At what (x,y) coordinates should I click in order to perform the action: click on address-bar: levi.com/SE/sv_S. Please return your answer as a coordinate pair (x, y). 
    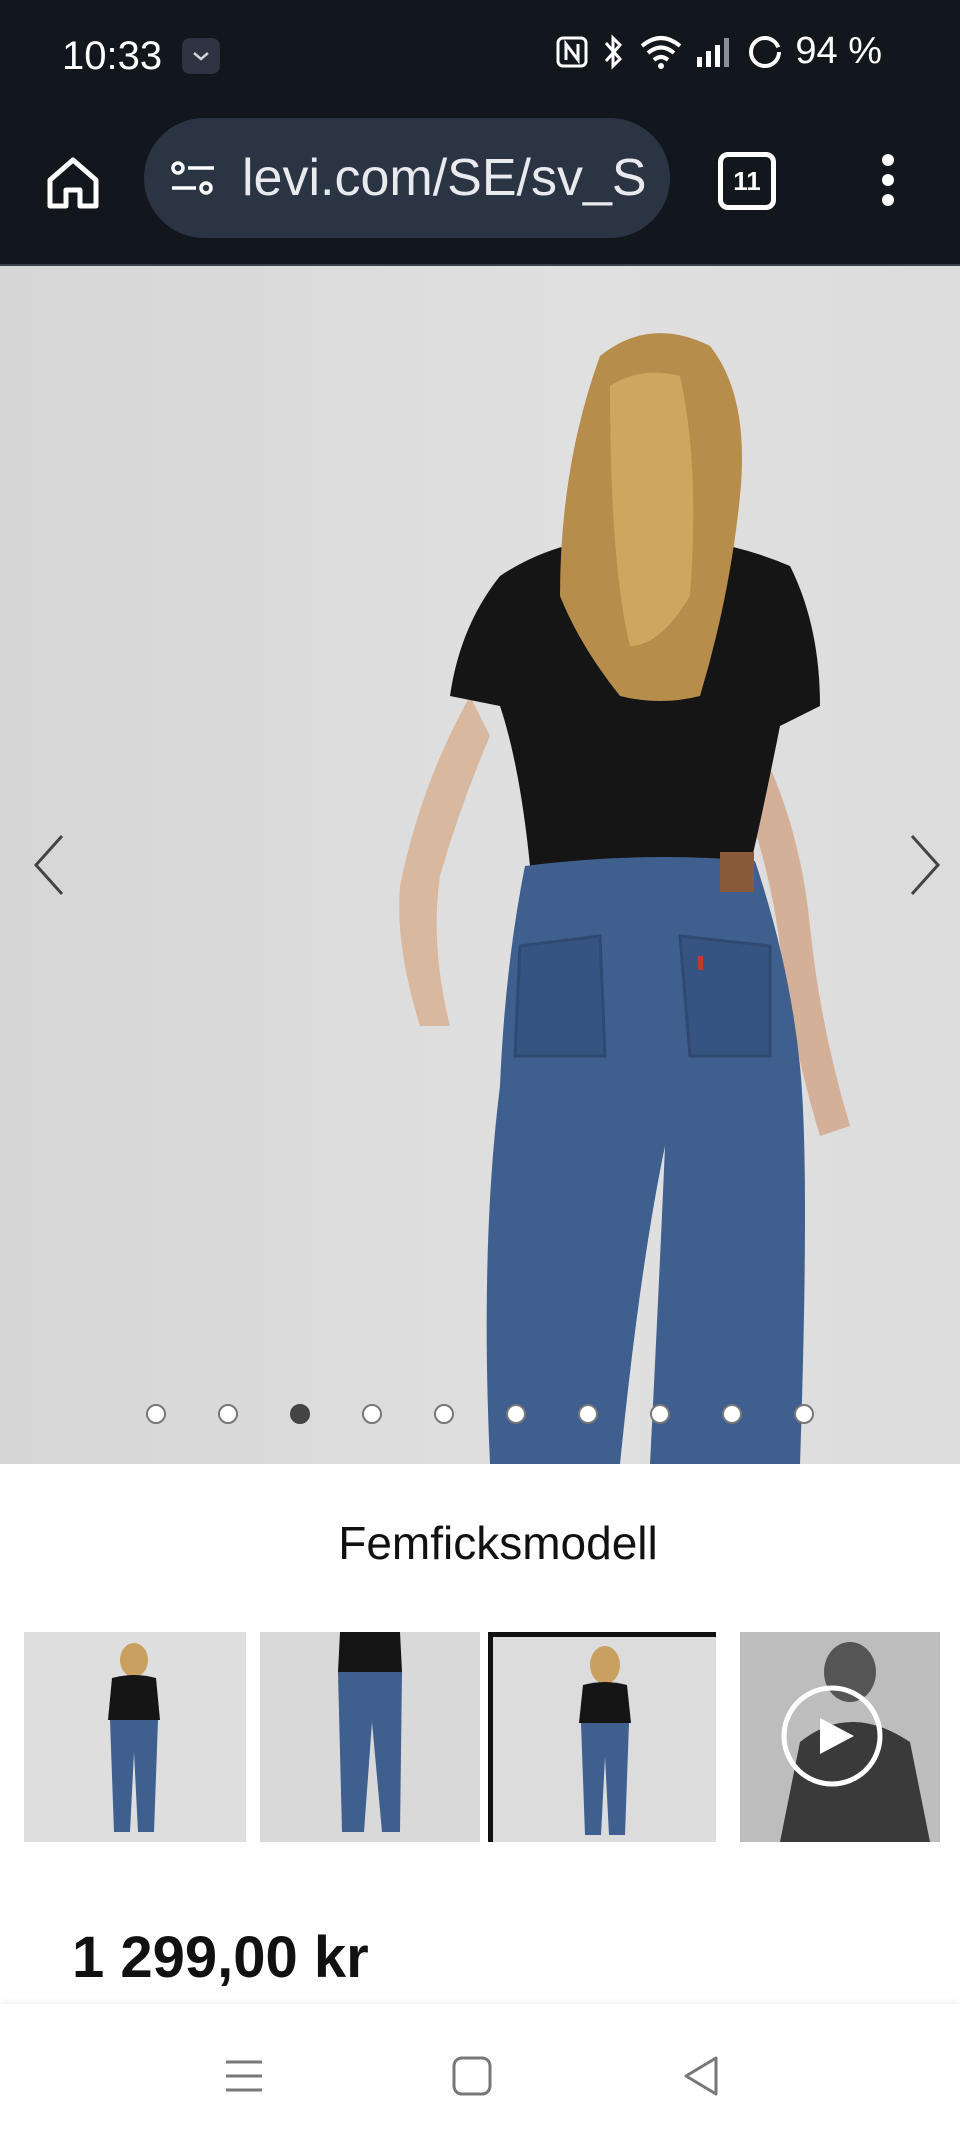
    Looking at the image, I should click on (407, 178).